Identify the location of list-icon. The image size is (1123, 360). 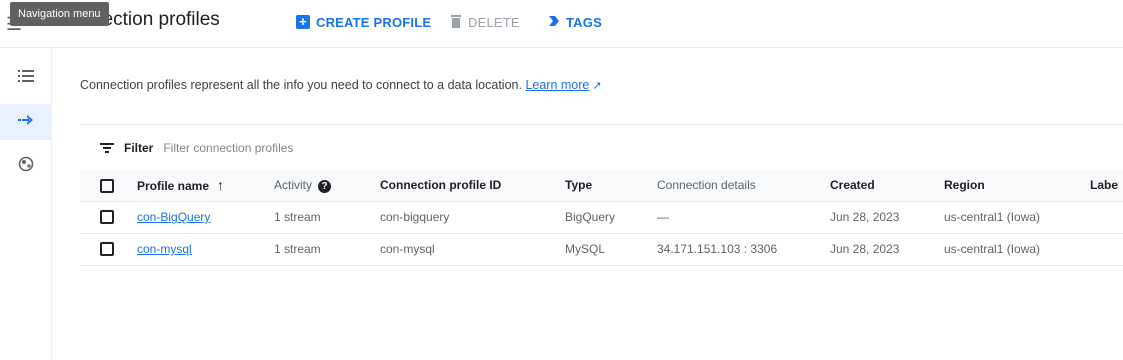
(26, 78).